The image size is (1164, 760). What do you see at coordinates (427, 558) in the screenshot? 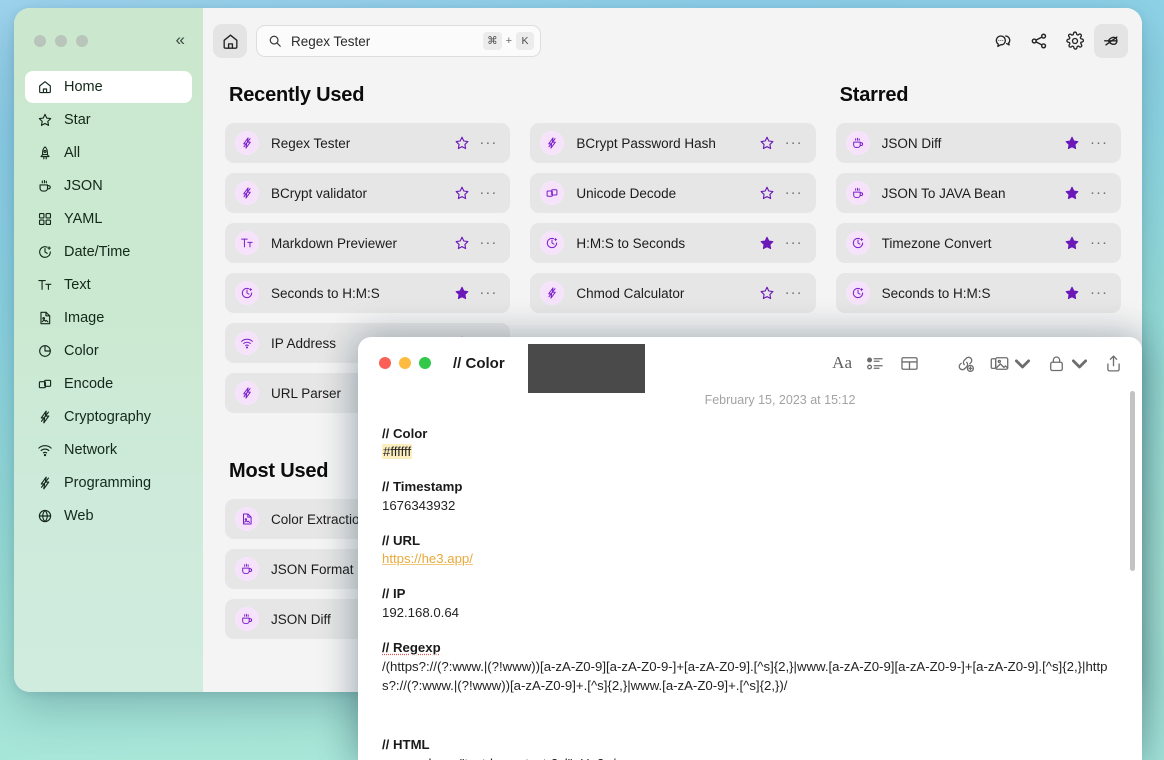
I see `note-url-link: https://he3.app/` at bounding box center [427, 558].